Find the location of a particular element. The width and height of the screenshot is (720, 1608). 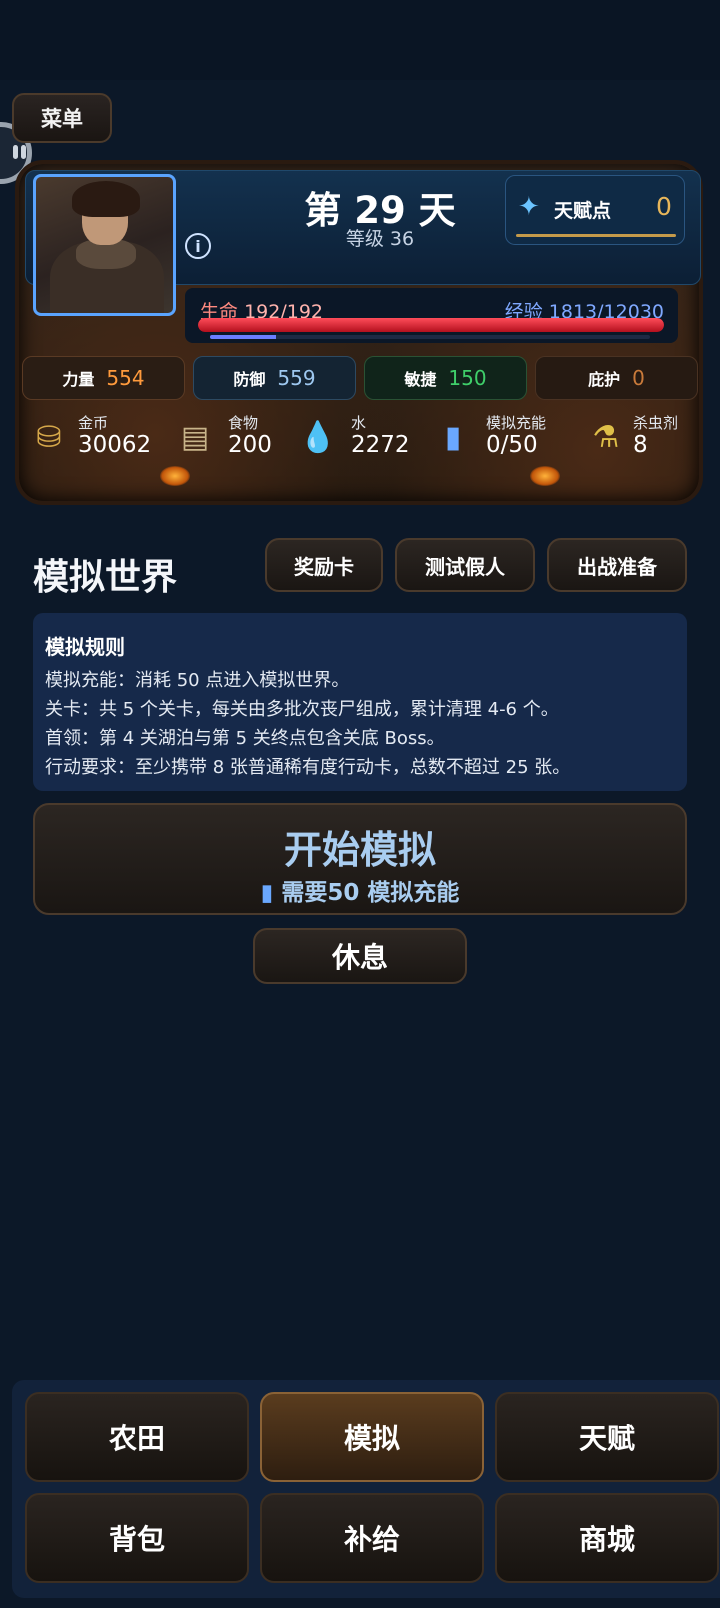

start-simulation-label: 开始模拟 is located at coordinates (359, 850).